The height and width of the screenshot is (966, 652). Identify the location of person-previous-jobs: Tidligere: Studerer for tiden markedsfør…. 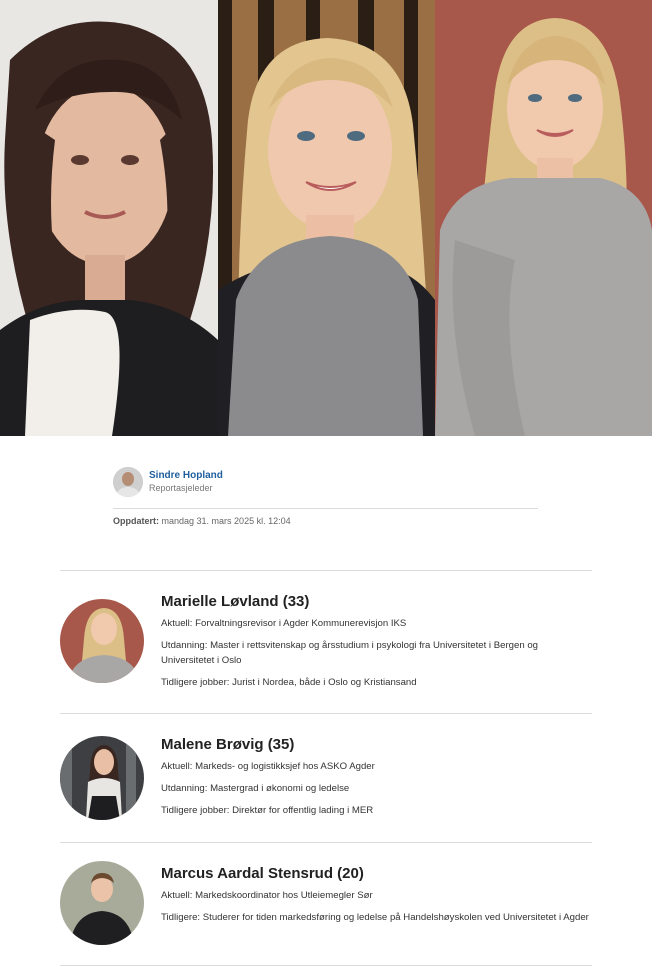
(375, 917).